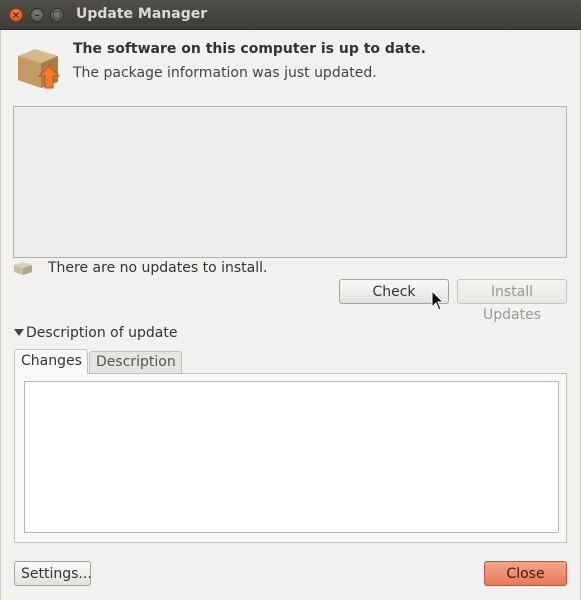 The image size is (581, 600). I want to click on install-updates-button: Install Updates, so click(512, 301).